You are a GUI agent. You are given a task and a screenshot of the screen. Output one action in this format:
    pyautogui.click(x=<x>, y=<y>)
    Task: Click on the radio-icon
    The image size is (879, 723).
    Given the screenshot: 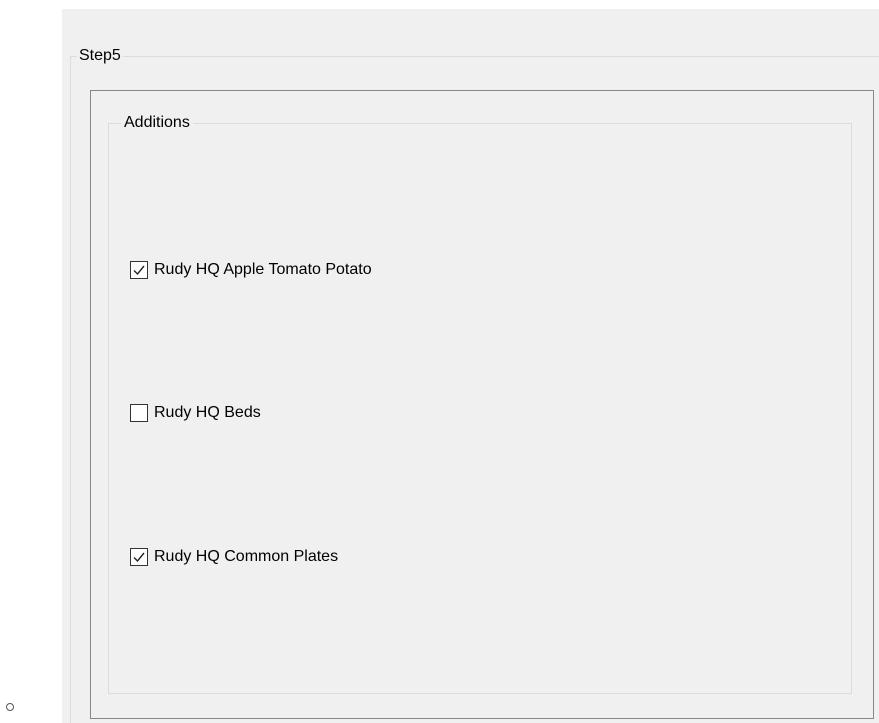 What is the action you would take?
    pyautogui.click(x=10, y=707)
    